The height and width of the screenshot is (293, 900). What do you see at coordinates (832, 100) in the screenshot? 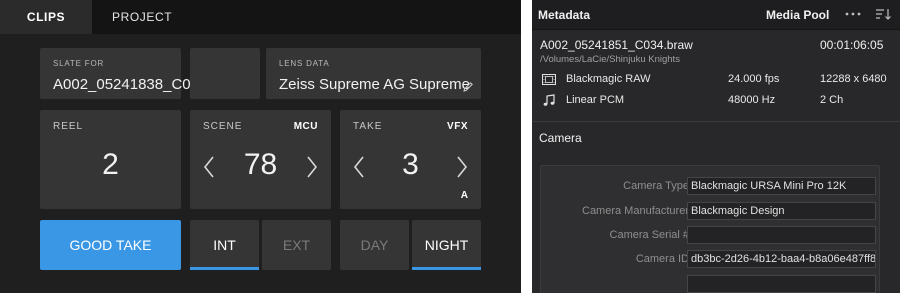
I see `audio-channels: 2 Ch` at bounding box center [832, 100].